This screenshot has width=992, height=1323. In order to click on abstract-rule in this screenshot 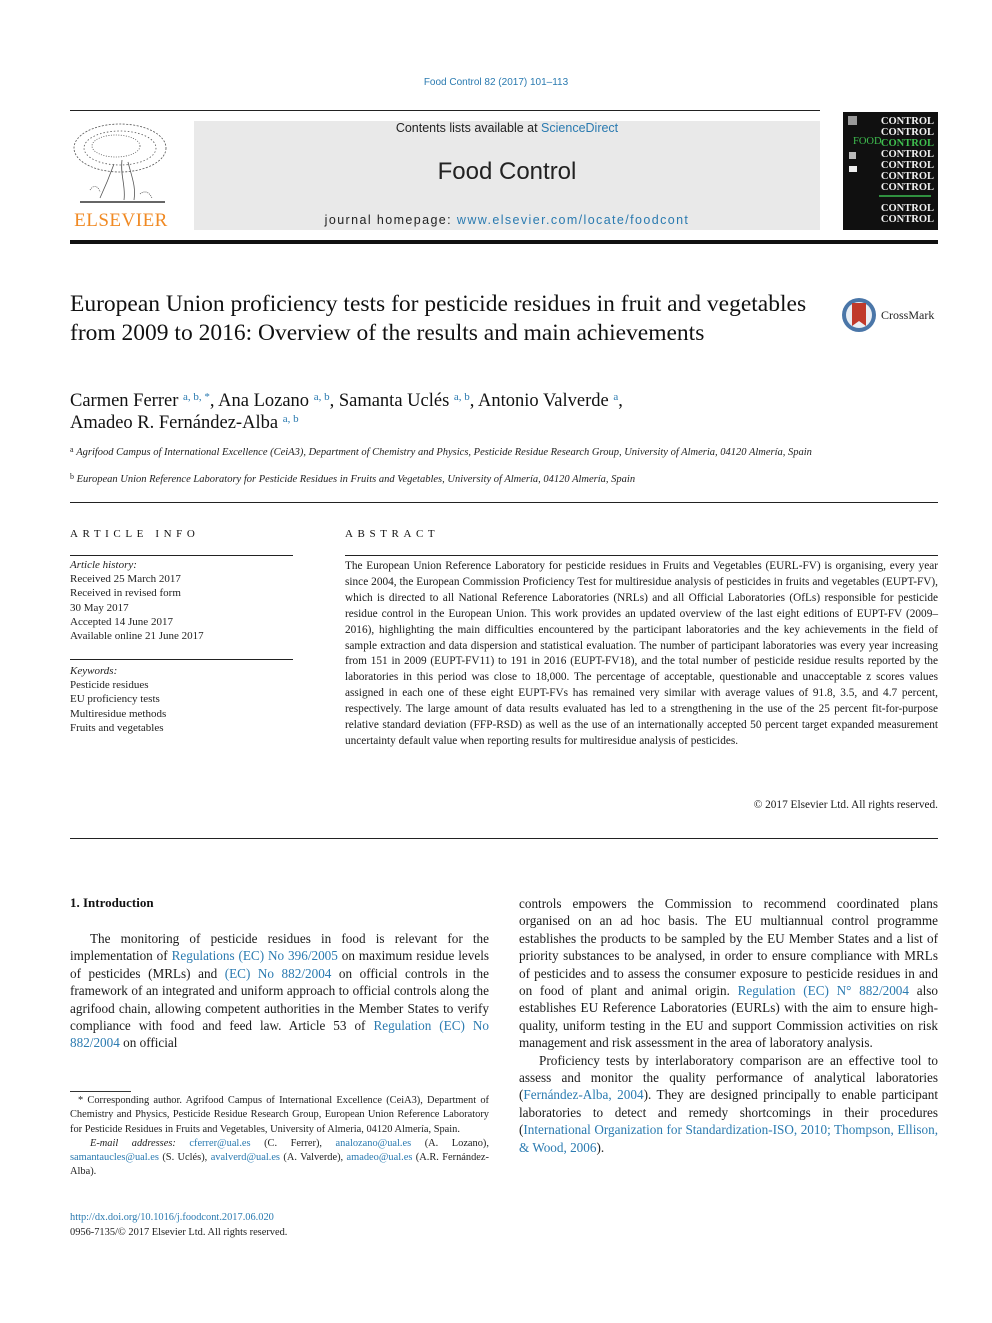, I will do `click(641, 555)`.